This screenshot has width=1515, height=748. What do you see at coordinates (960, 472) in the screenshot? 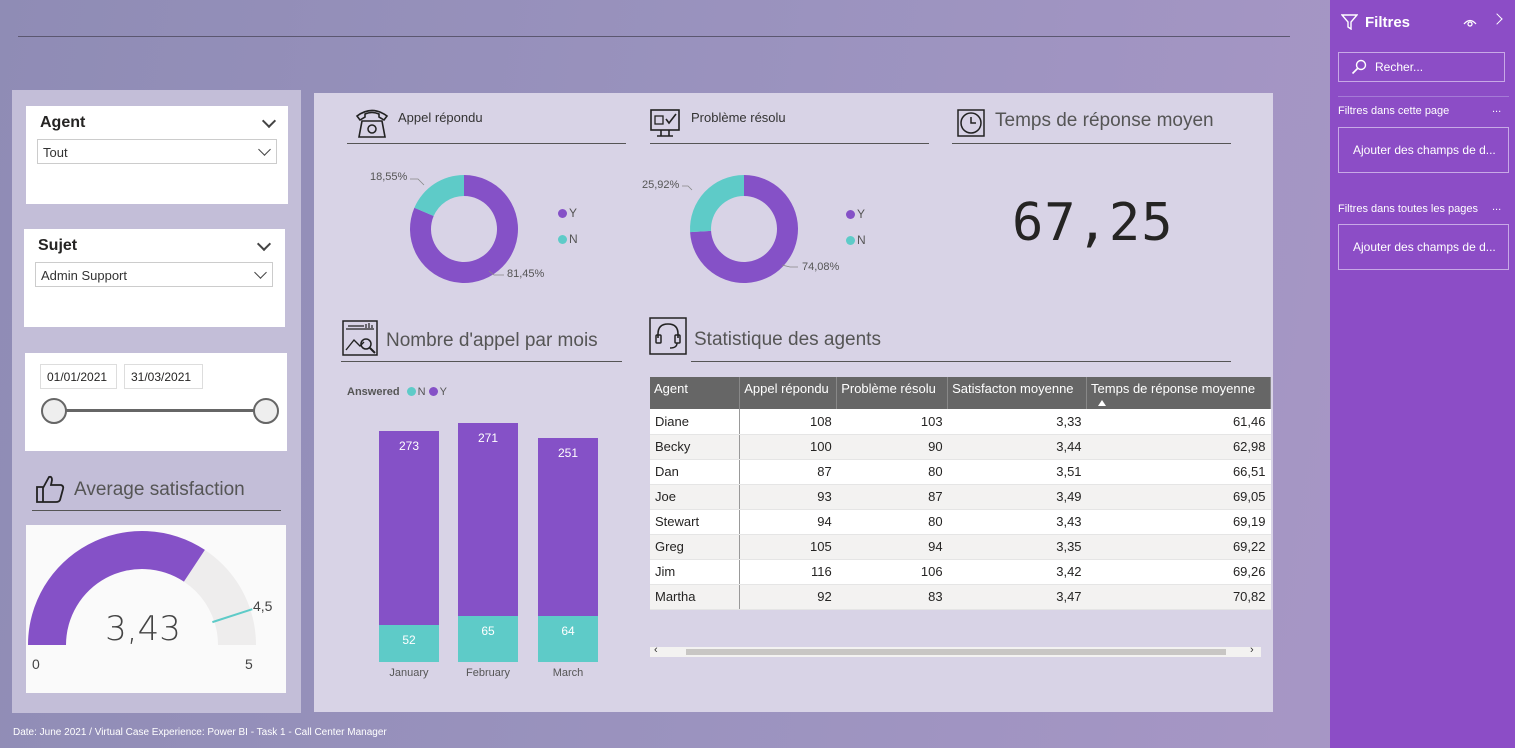
I see `table-row: Dan 87 80 3,51 66,51` at bounding box center [960, 472].